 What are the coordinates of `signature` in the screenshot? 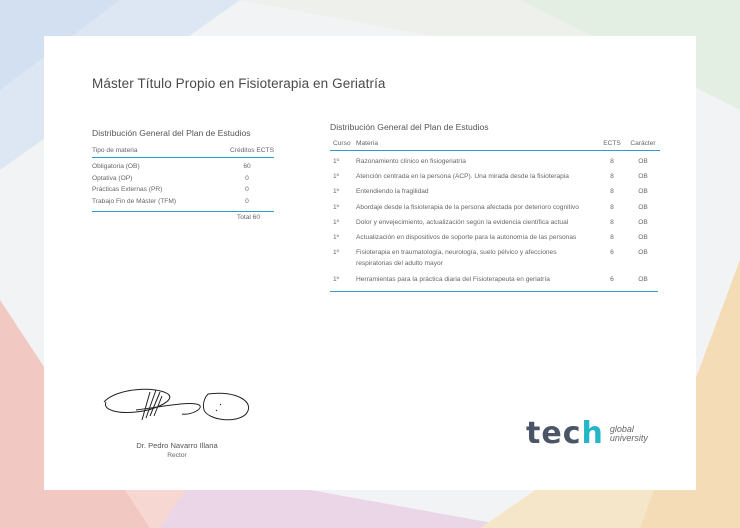 It's located at (176, 405).